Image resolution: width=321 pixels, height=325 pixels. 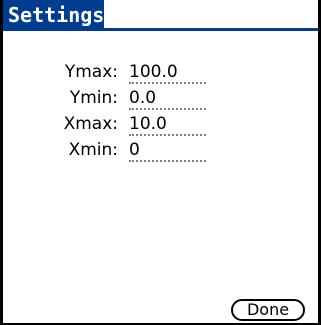 I want to click on ymax-row: Ymax: 100.0, so click(x=160, y=72).